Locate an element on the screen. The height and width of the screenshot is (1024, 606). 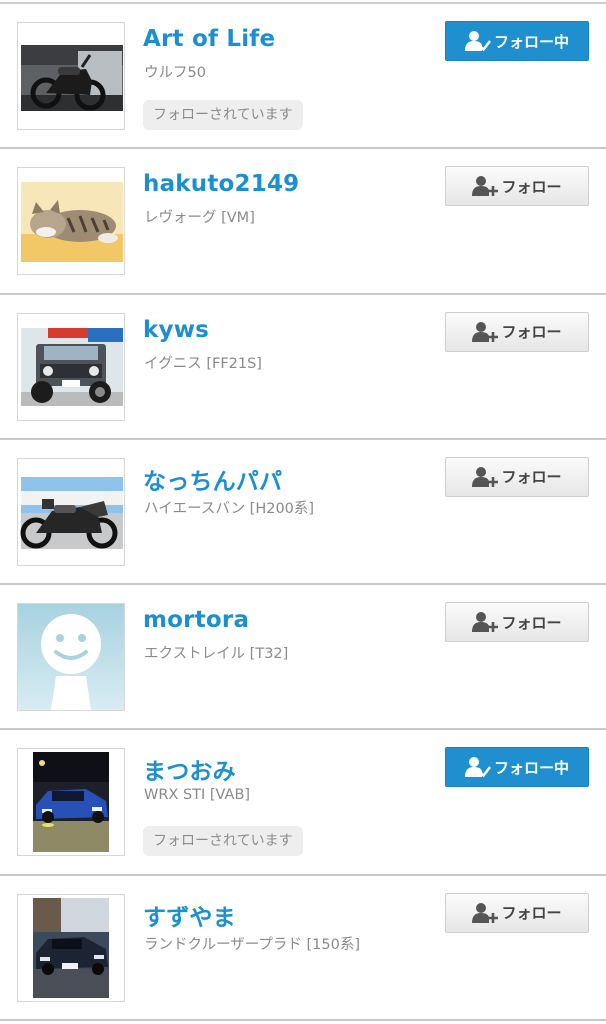
user-row: hakuto2149 レヴォーグ [VM] フォロー is located at coordinates (303, 222).